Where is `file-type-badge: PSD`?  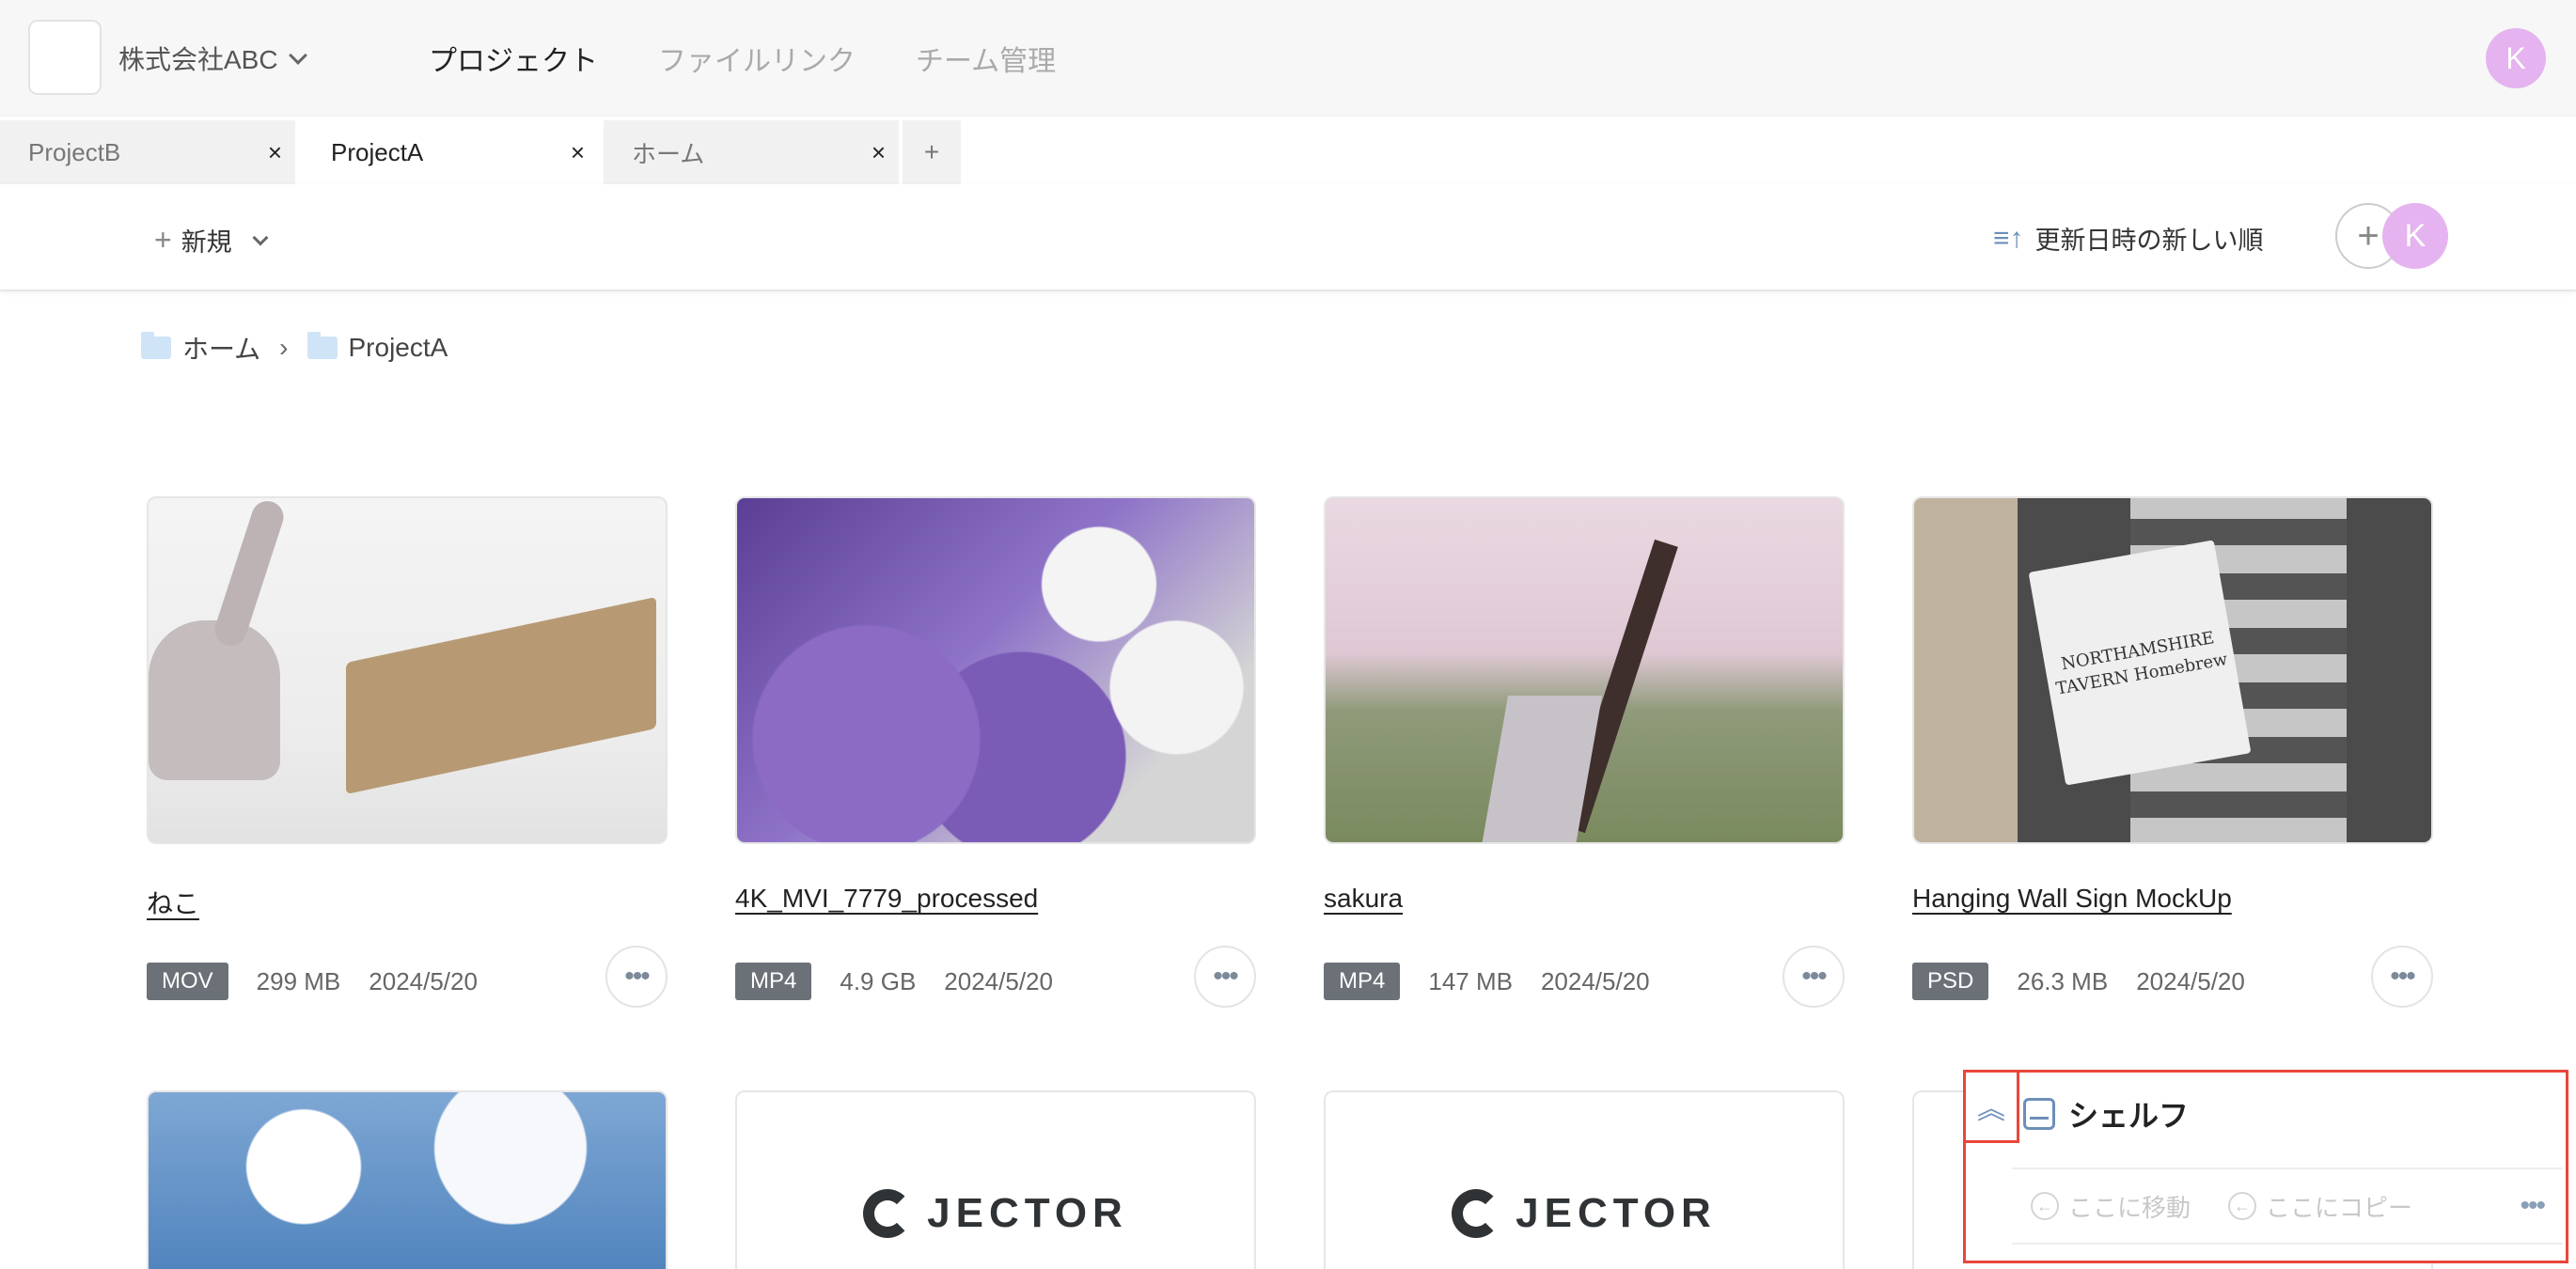 file-type-badge: PSD is located at coordinates (1951, 981).